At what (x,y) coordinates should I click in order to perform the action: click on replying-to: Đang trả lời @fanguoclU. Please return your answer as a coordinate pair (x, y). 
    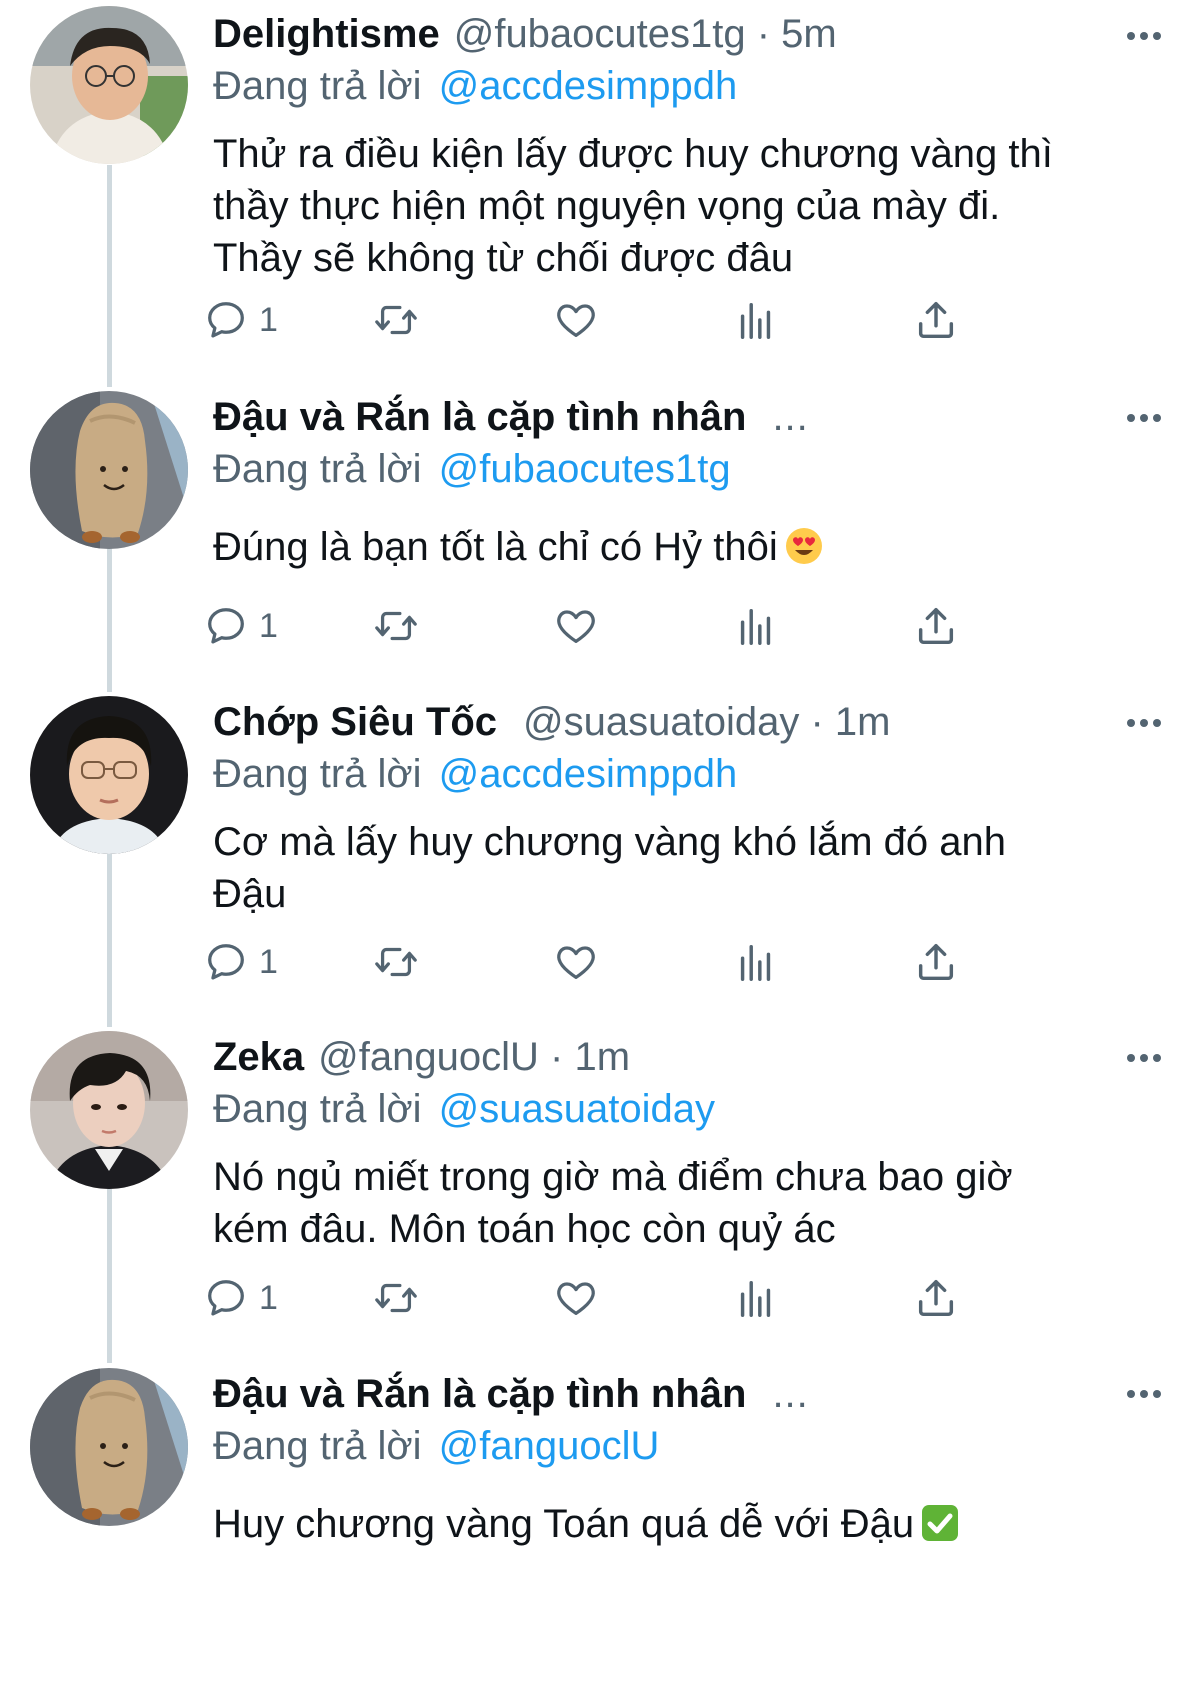
    Looking at the image, I should click on (676, 1446).